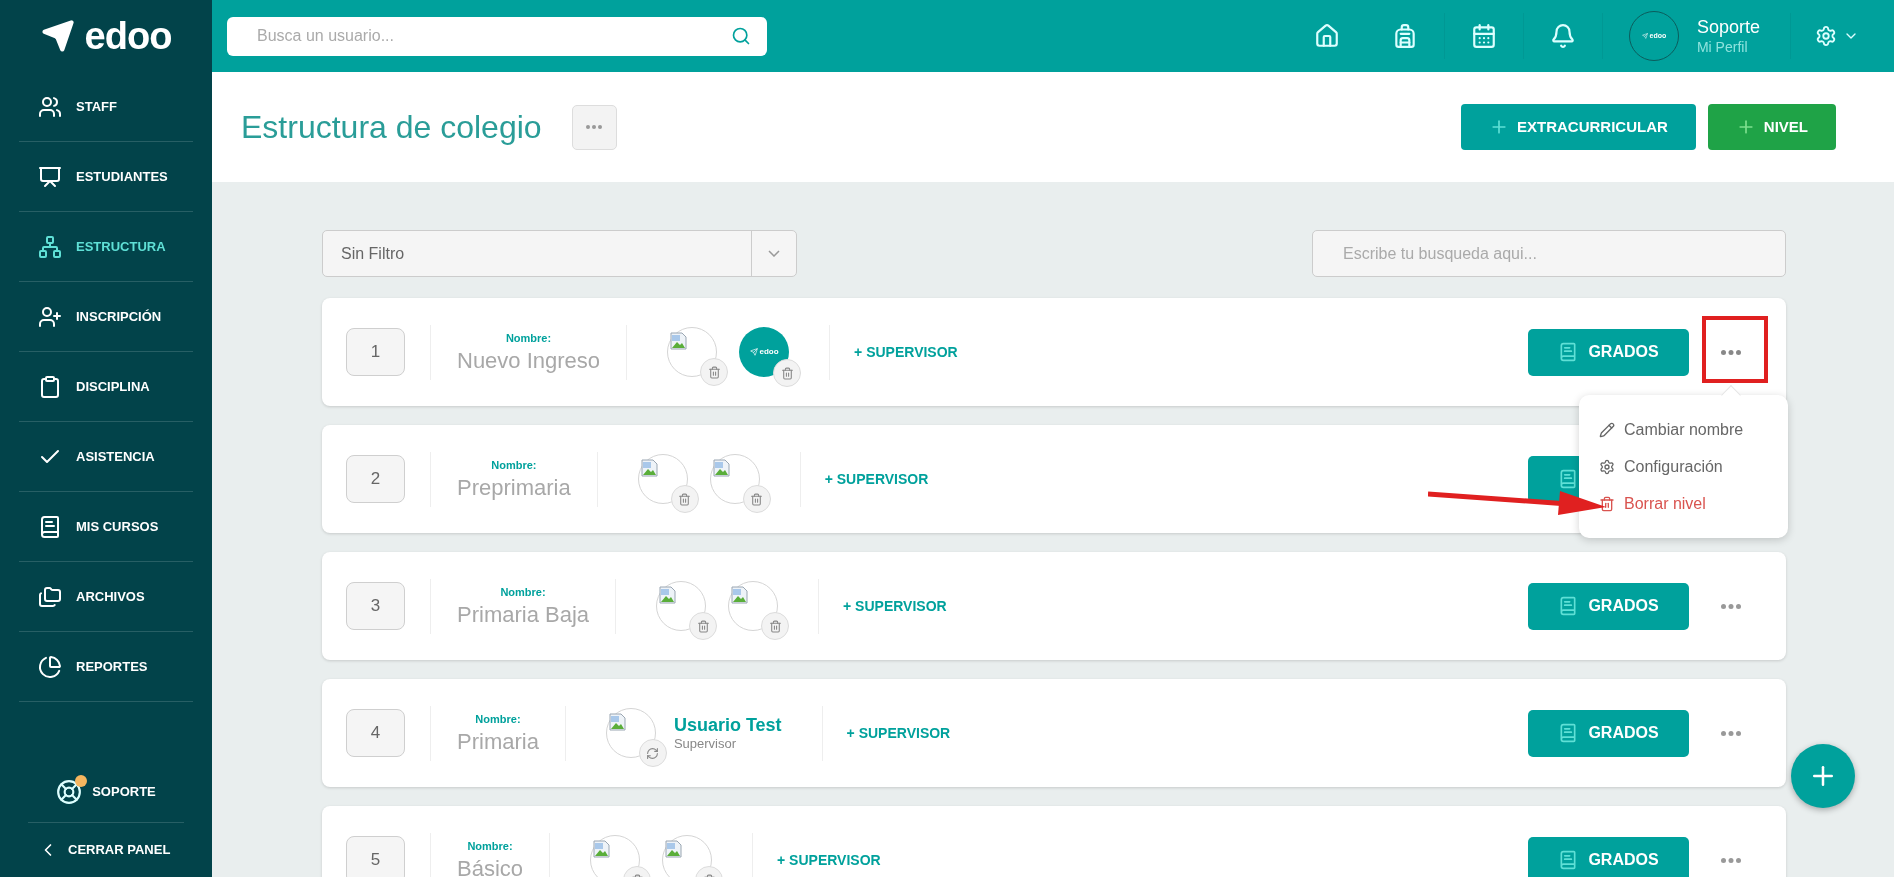 Image resolution: width=1894 pixels, height=877 pixels. Describe the element at coordinates (106, 527) in the screenshot. I see `sidebar-item: MIS CURSOS` at that location.